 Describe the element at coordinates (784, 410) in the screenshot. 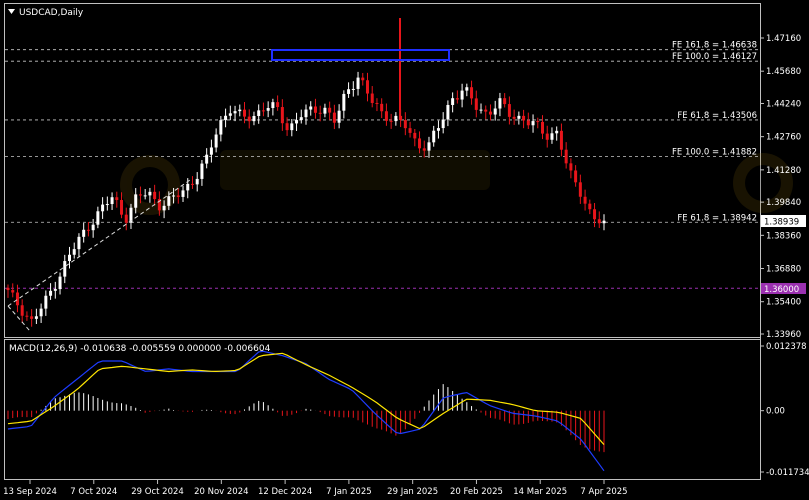

I see `macd-axis: 0.012378 0.00 -0.011734` at that location.